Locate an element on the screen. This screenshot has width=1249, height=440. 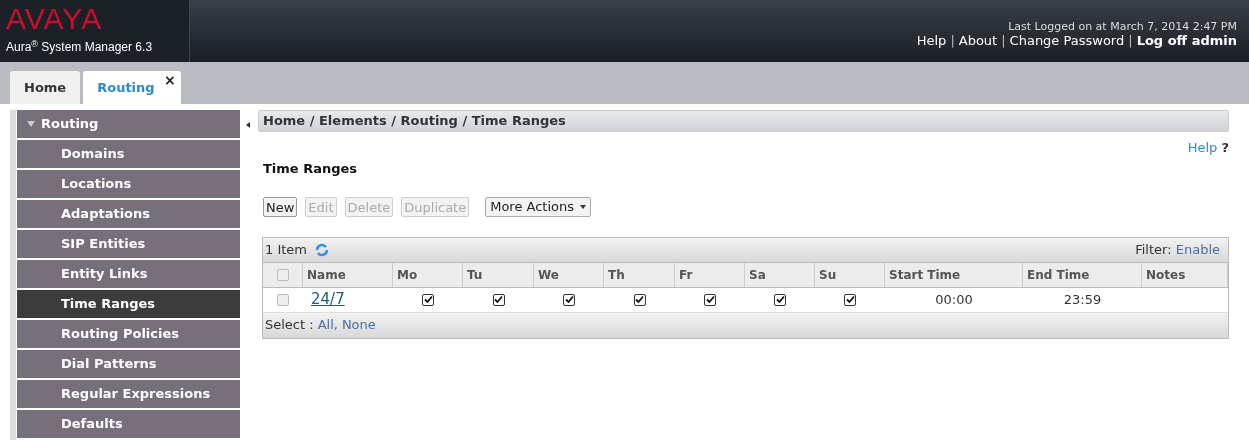
triangle-down-icon is located at coordinates (31, 124).